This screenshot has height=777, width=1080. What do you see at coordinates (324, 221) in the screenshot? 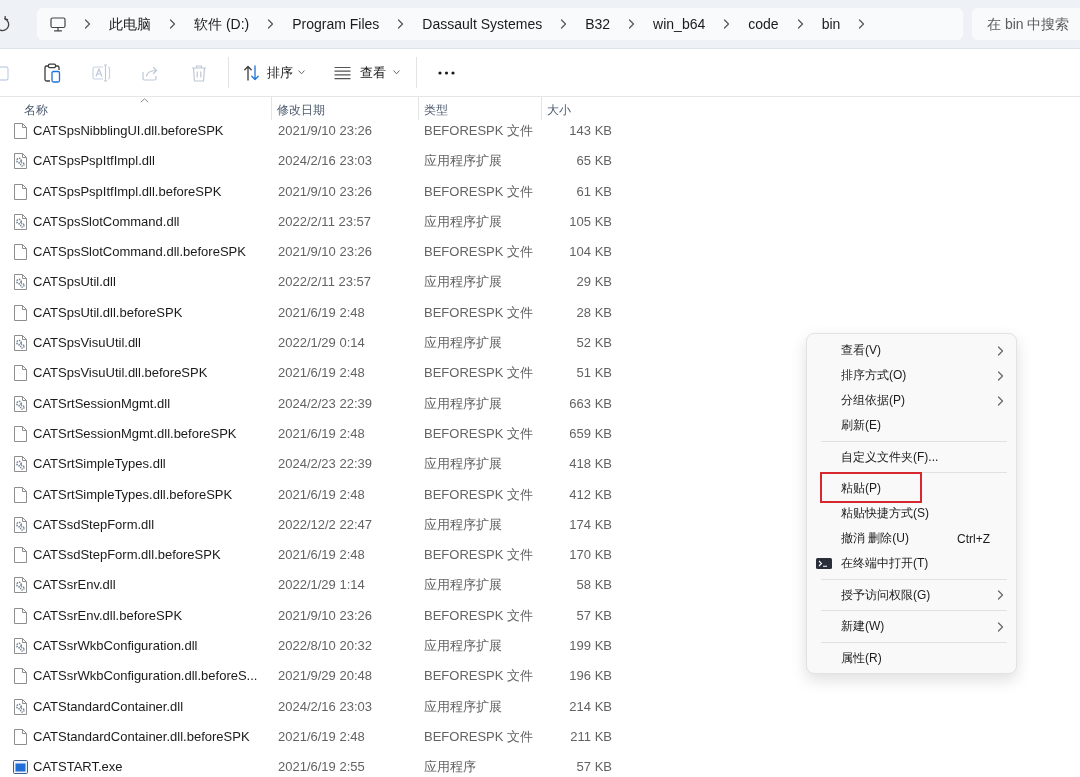
I see `modified-date: 2022/2/11 23:57` at bounding box center [324, 221].